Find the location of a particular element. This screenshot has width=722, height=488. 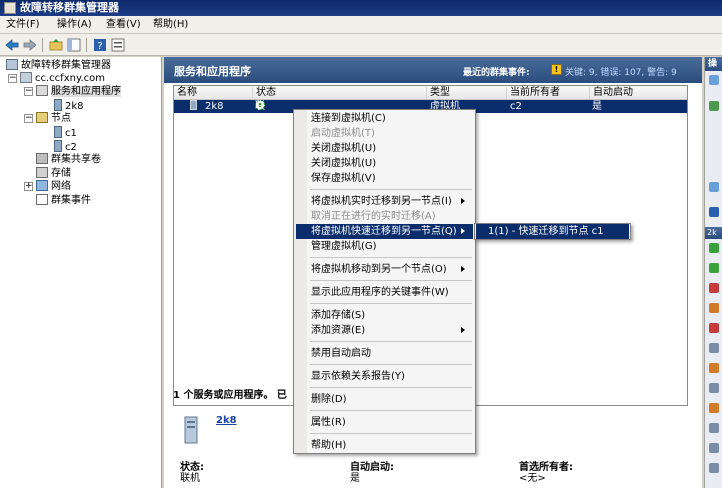

menu-item-help: 帮助(H) is located at coordinates (384, 445).